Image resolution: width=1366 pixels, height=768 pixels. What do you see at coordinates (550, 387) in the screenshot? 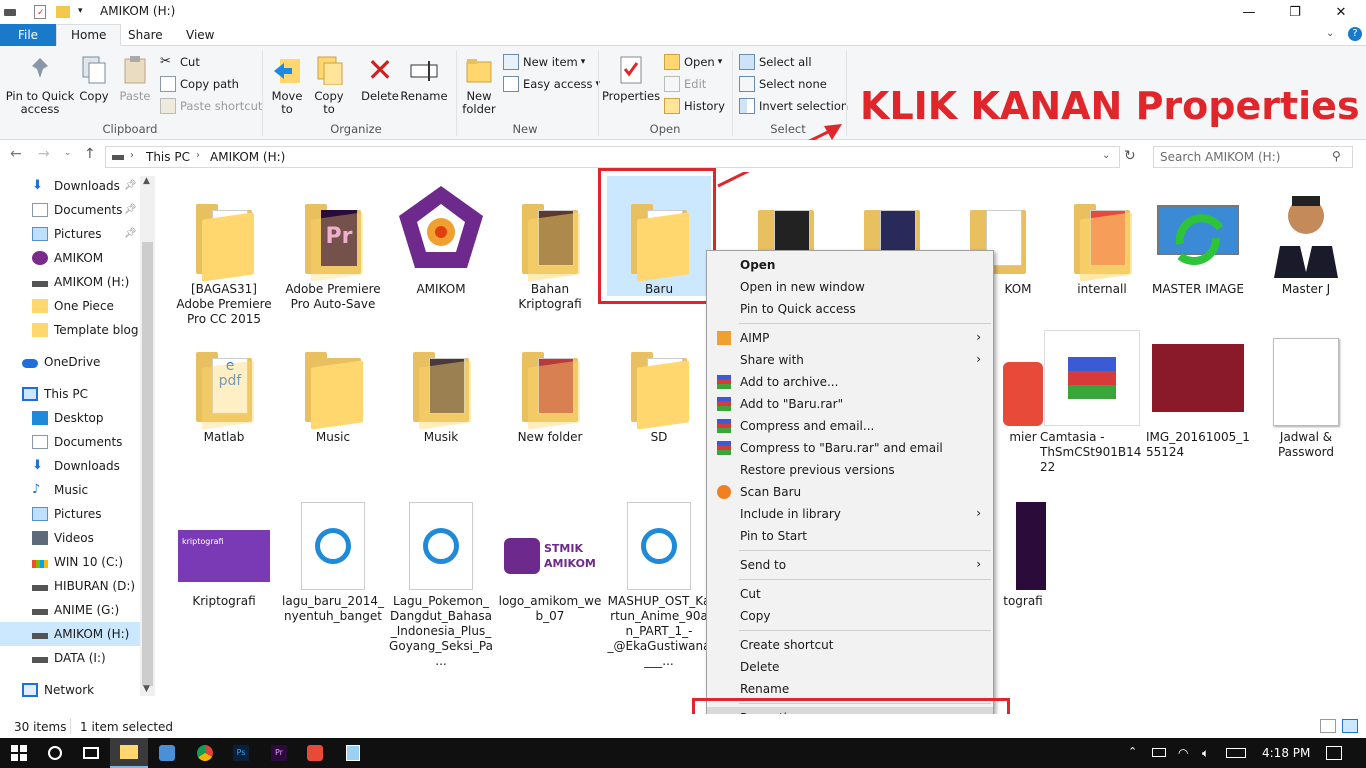
I see `file-item: New folder` at bounding box center [550, 387].